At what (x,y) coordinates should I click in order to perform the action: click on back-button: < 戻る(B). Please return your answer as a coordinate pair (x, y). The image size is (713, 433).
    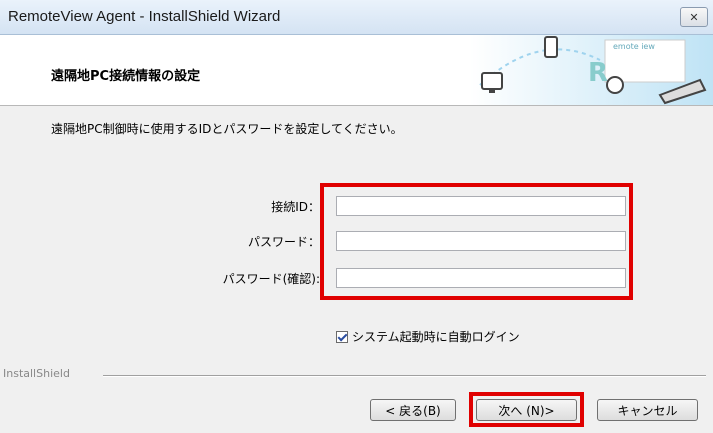
    Looking at the image, I should click on (413, 410).